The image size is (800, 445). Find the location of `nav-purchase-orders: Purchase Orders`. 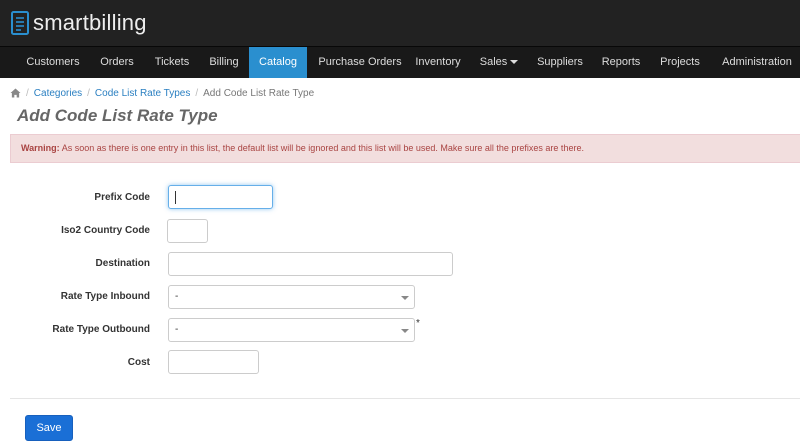

nav-purchase-orders: Purchase Orders is located at coordinates (360, 62).